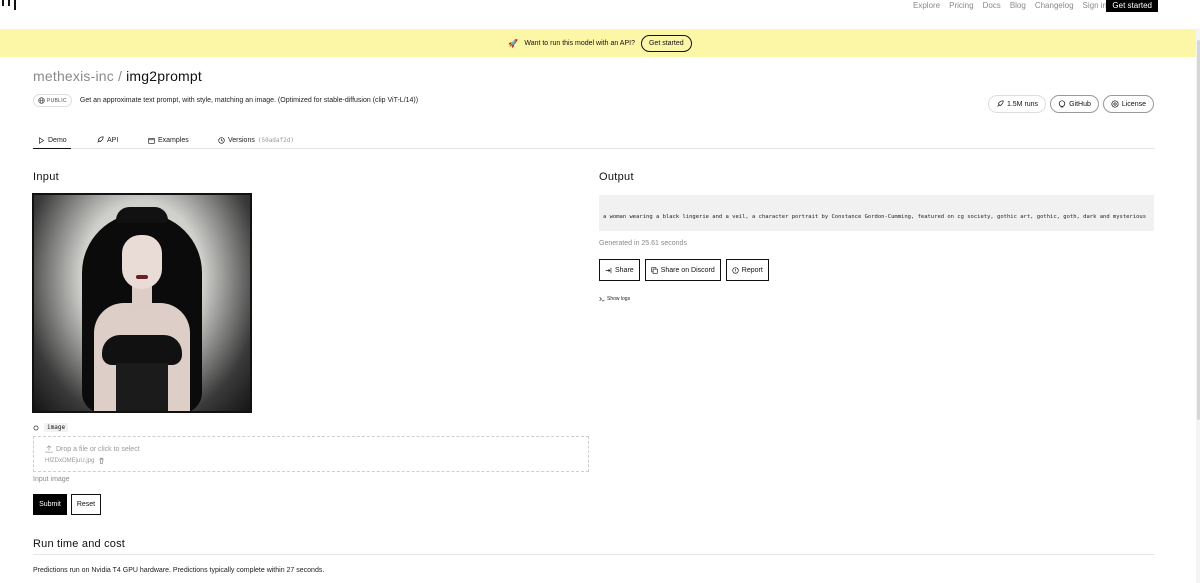  Describe the element at coordinates (36, 427) in the screenshot. I see `file-icon` at that location.